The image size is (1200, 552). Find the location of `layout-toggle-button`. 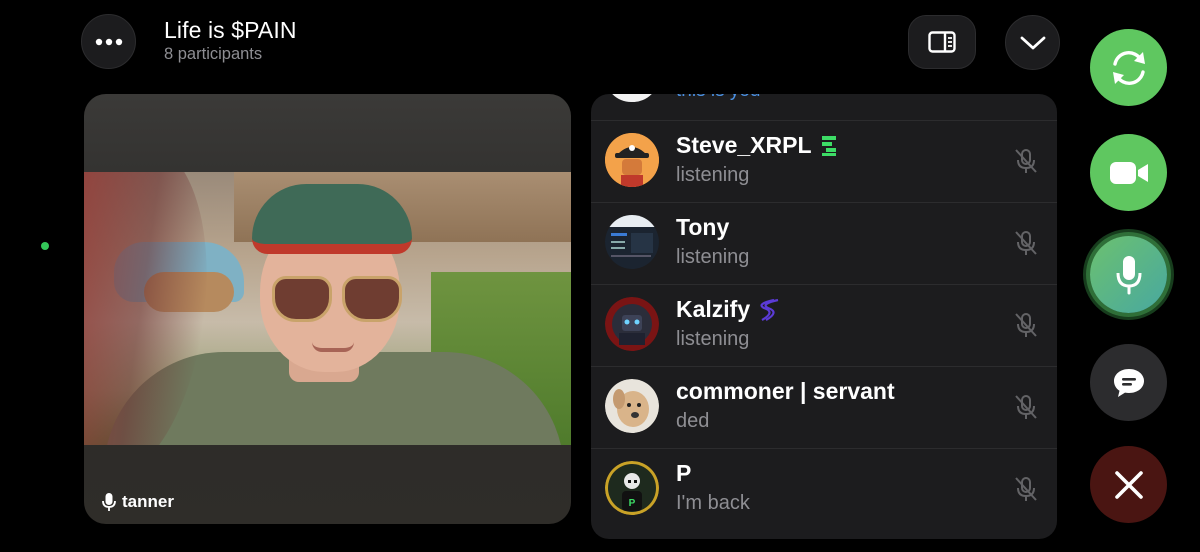

layout-toggle-button is located at coordinates (942, 42).